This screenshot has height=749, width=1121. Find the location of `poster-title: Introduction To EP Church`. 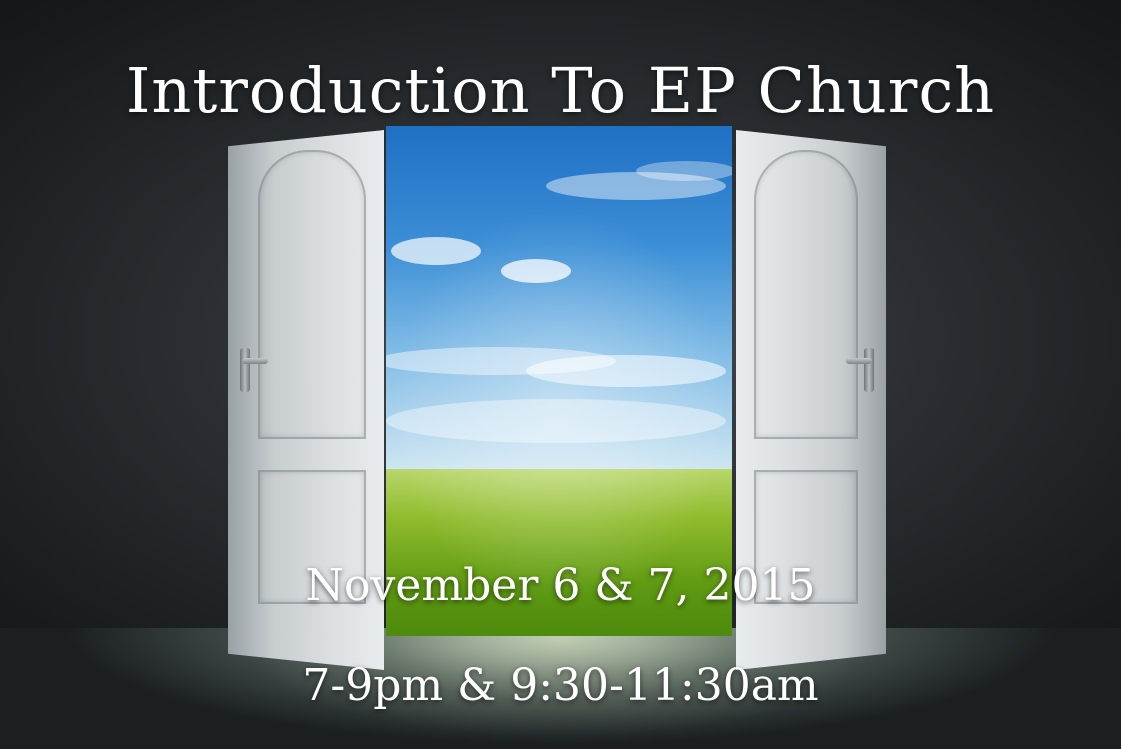

poster-title: Introduction To EP Church is located at coordinates (560, 90).